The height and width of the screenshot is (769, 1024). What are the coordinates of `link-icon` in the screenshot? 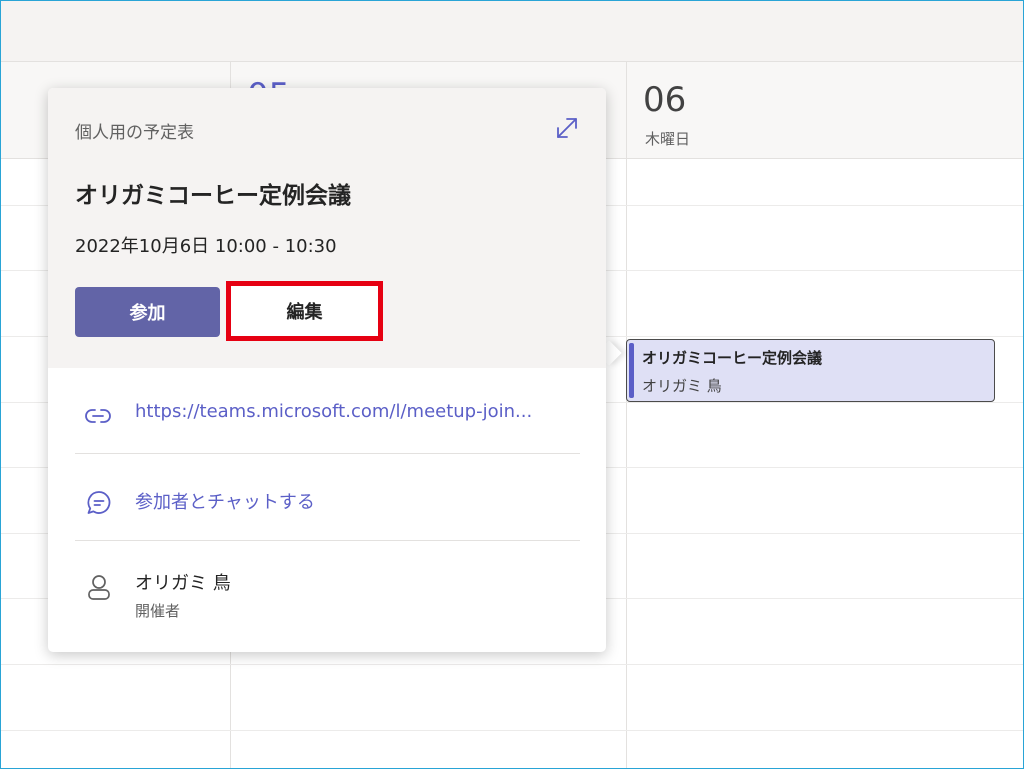 It's located at (98, 418).